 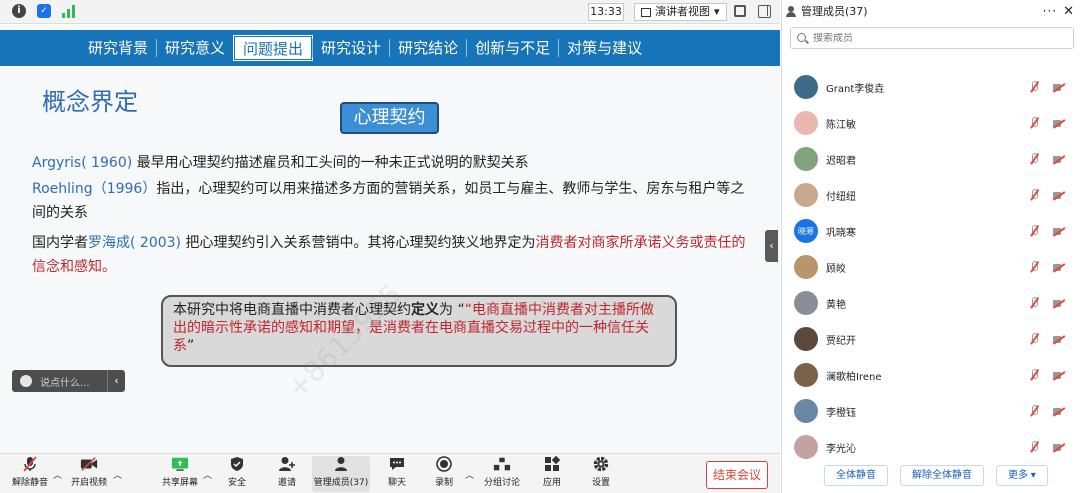 I want to click on record-button: 录制, so click(x=444, y=474).